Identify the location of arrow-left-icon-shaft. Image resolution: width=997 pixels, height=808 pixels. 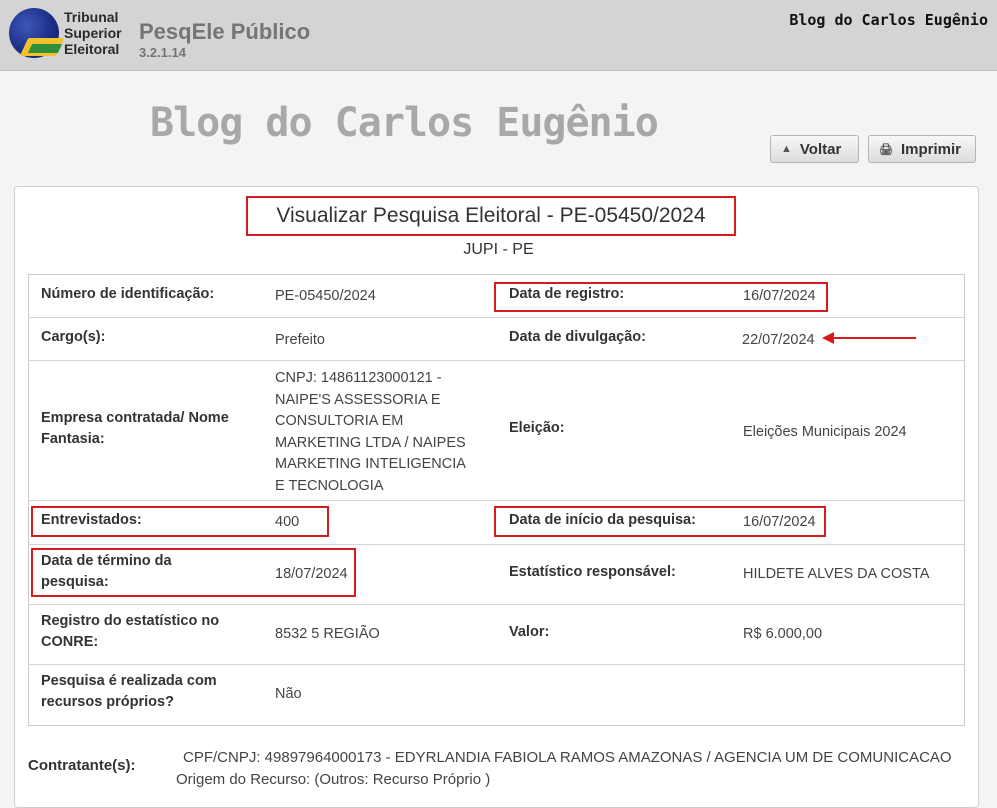
(874, 338).